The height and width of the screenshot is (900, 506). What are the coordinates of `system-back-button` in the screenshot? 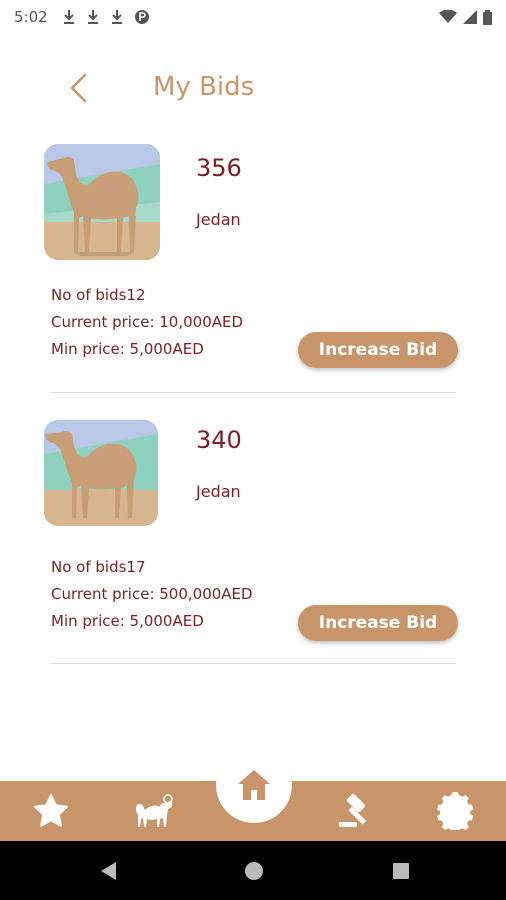 It's located at (108, 871).